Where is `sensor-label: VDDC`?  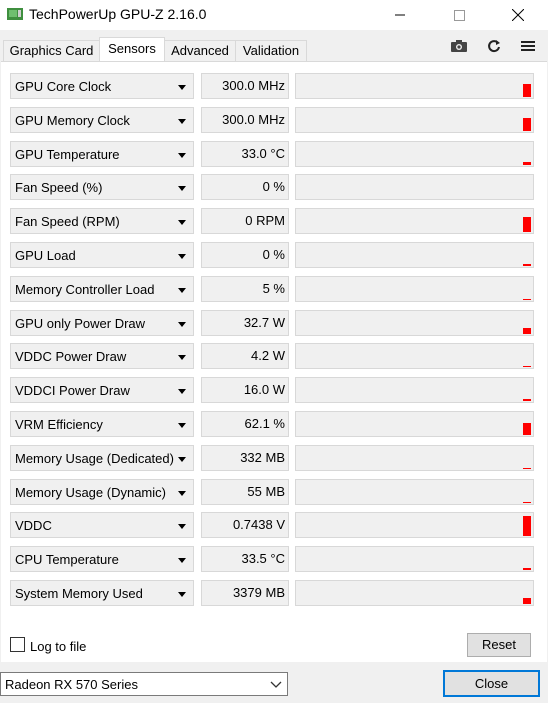 sensor-label: VDDC is located at coordinates (33, 526).